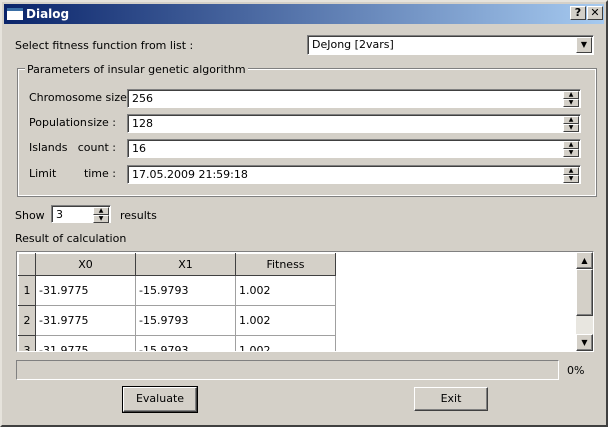  Describe the element at coordinates (59, 214) in the screenshot. I see `show-value: 3` at that location.